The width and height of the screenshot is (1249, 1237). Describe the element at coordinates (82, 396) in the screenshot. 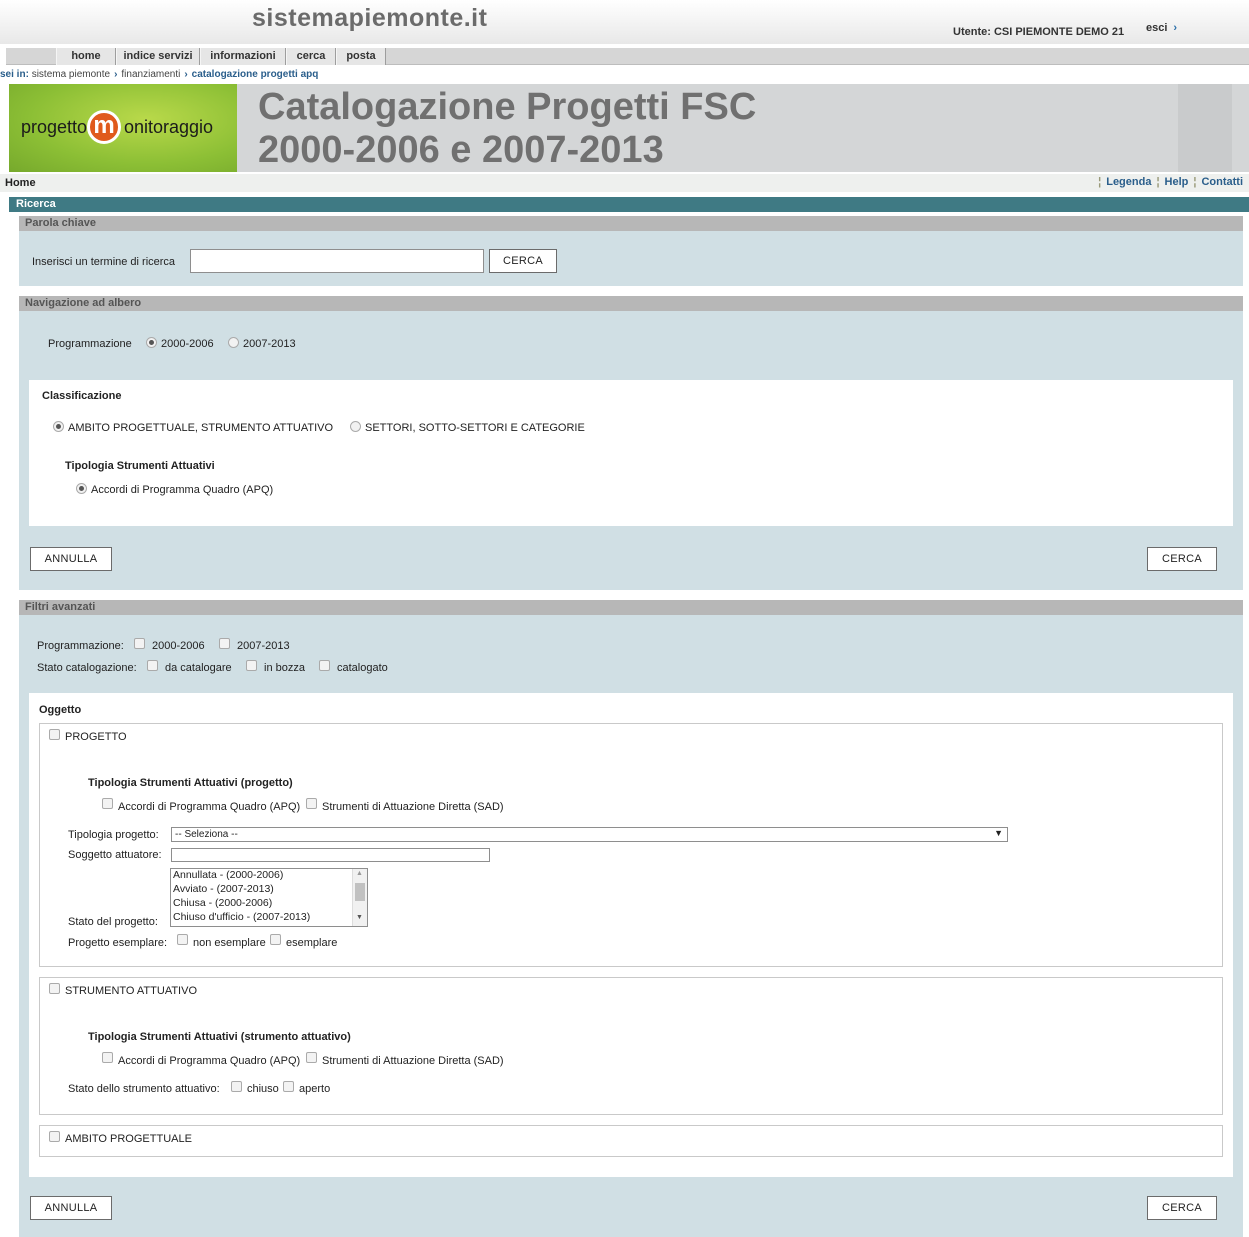

I see `classificazione-title: Classificazione` at that location.